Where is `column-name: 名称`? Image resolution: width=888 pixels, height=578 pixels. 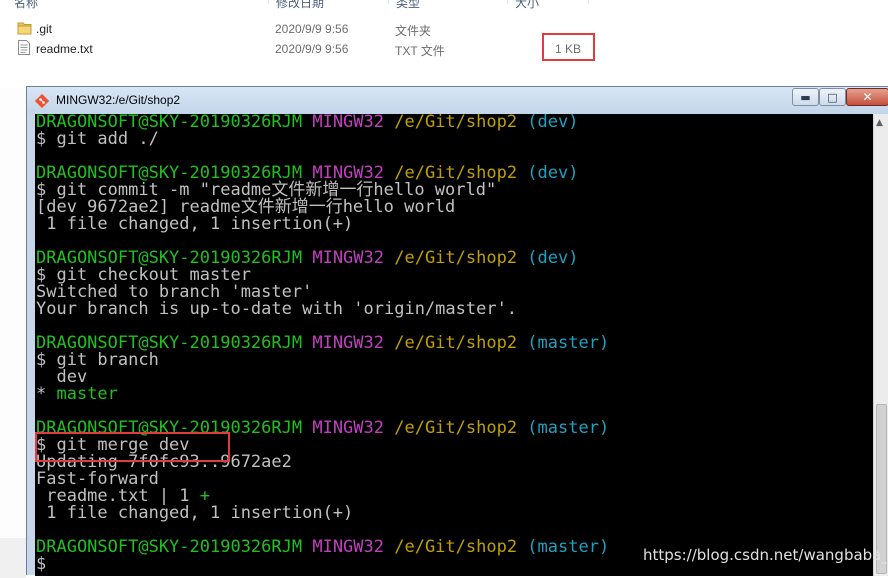 column-name: 名称 is located at coordinates (26, 5).